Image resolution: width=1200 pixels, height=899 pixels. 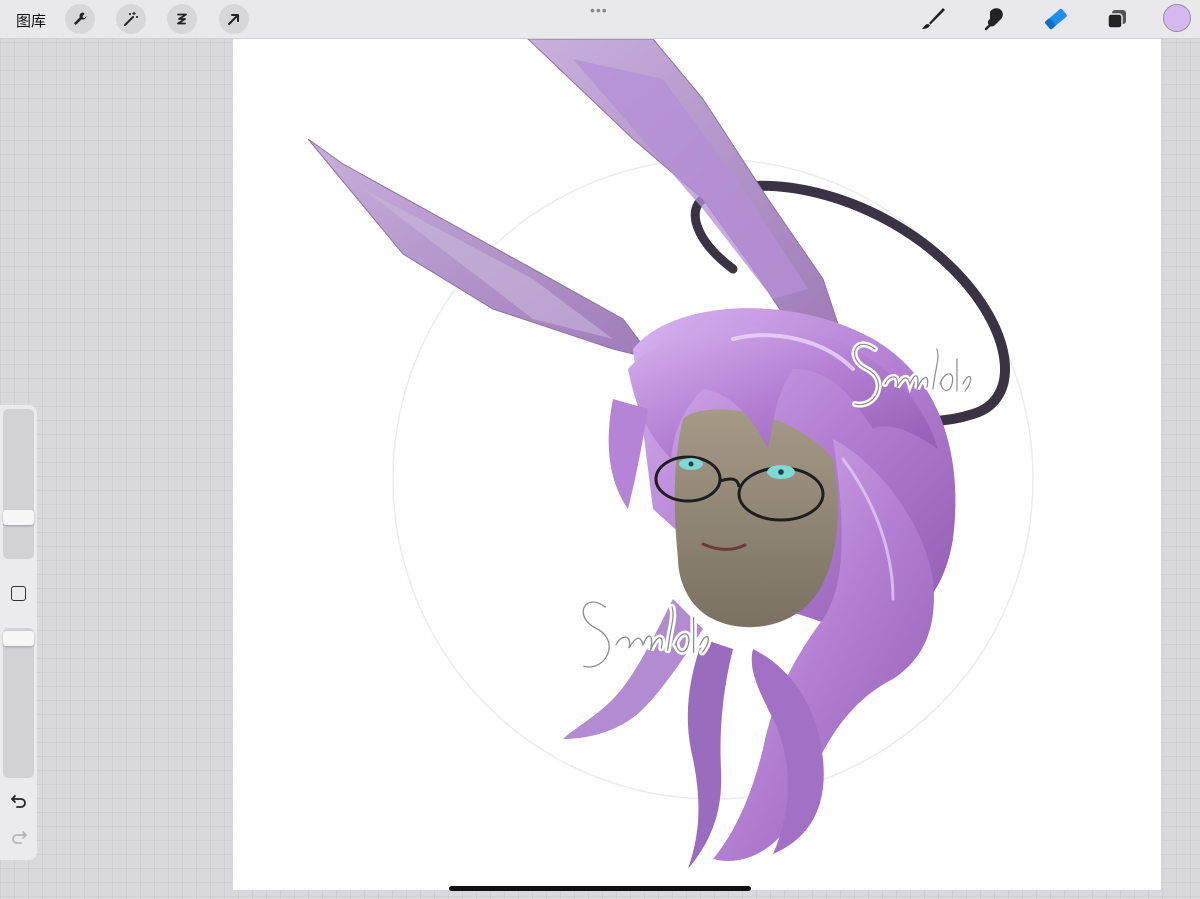 What do you see at coordinates (995, 19) in the screenshot?
I see `smudge-icon` at bounding box center [995, 19].